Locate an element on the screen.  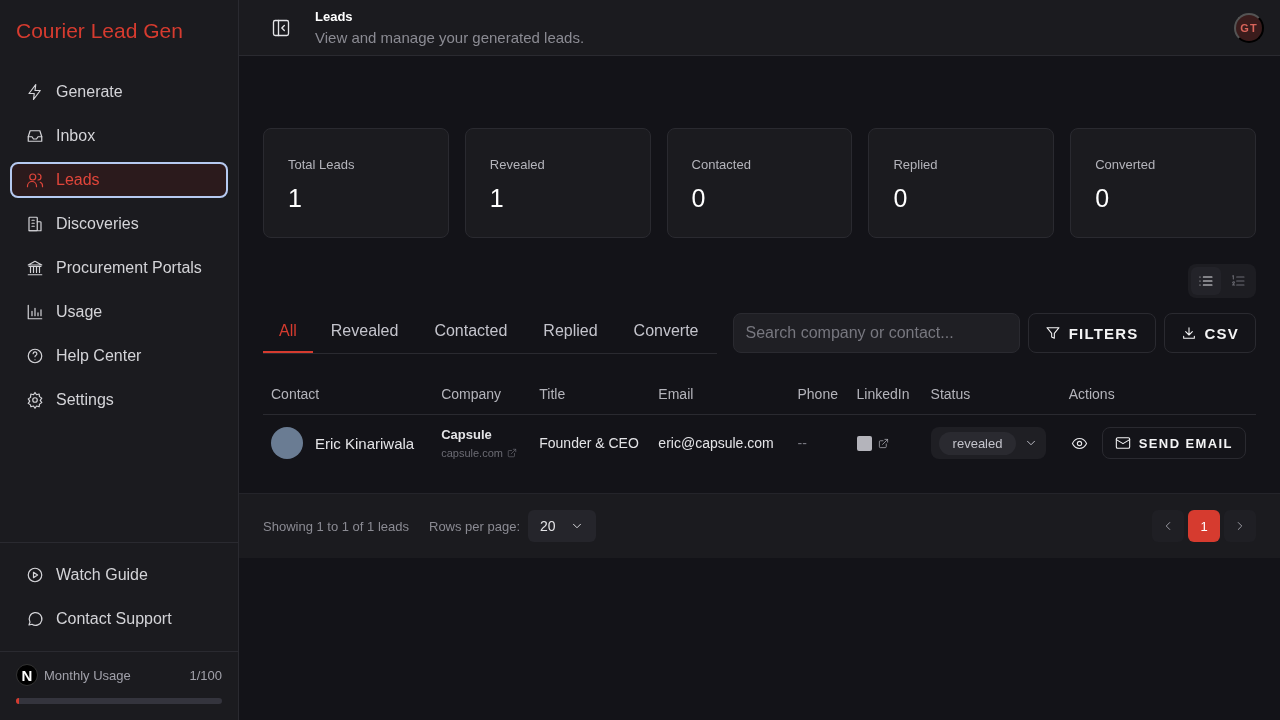
send-email-button: SEND EMAIL is located at coordinates (1173, 443).